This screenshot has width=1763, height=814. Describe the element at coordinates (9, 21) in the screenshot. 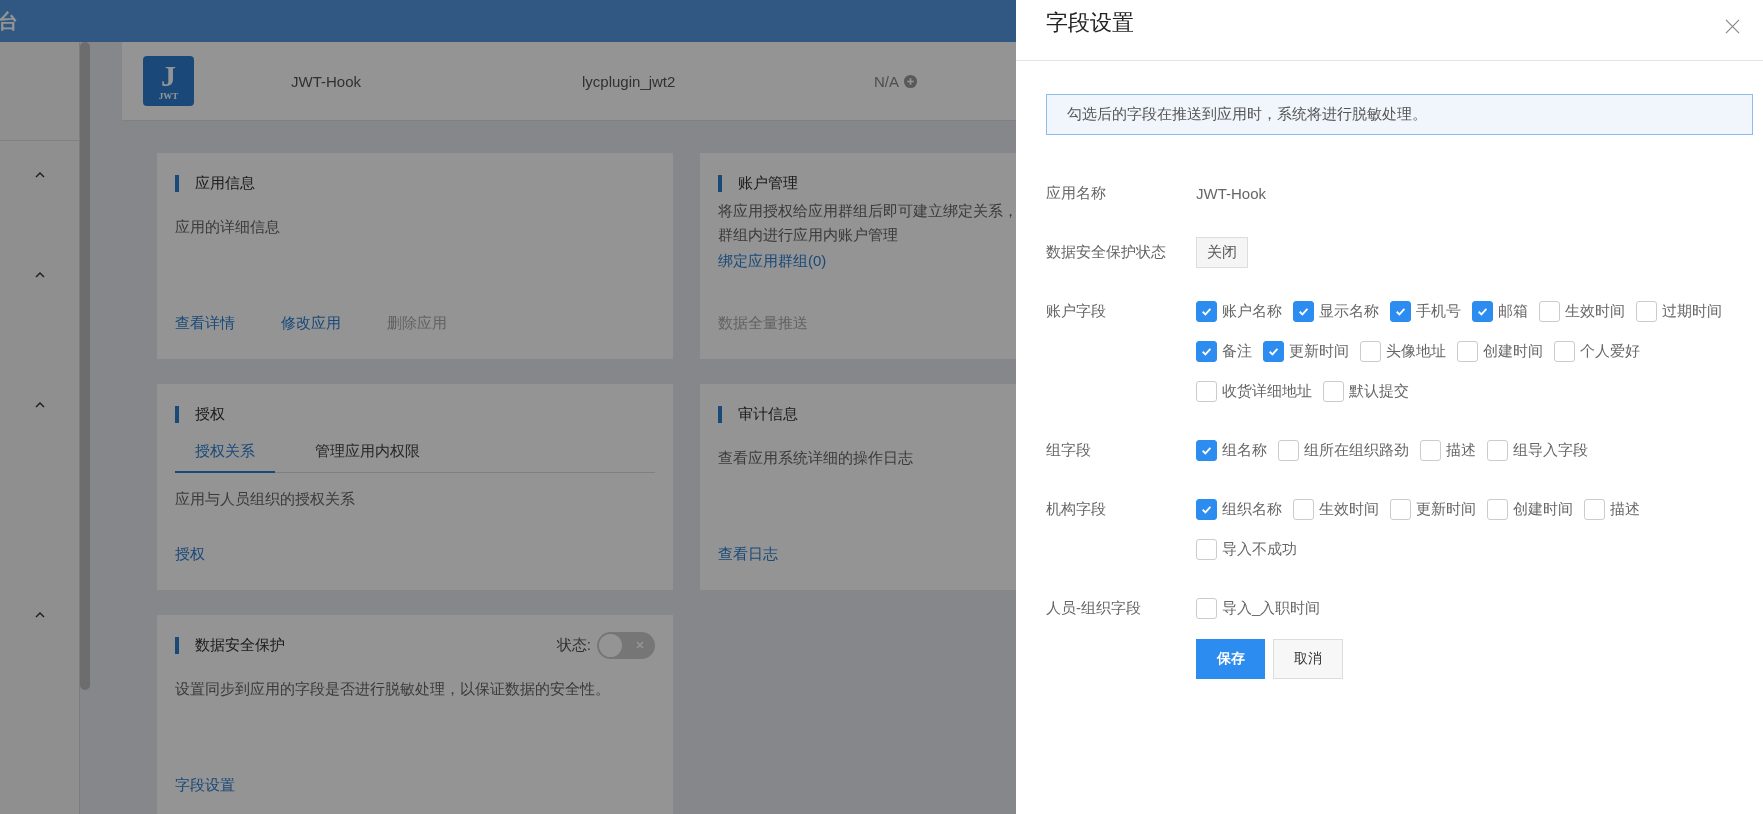

I see `app-title: 台` at that location.